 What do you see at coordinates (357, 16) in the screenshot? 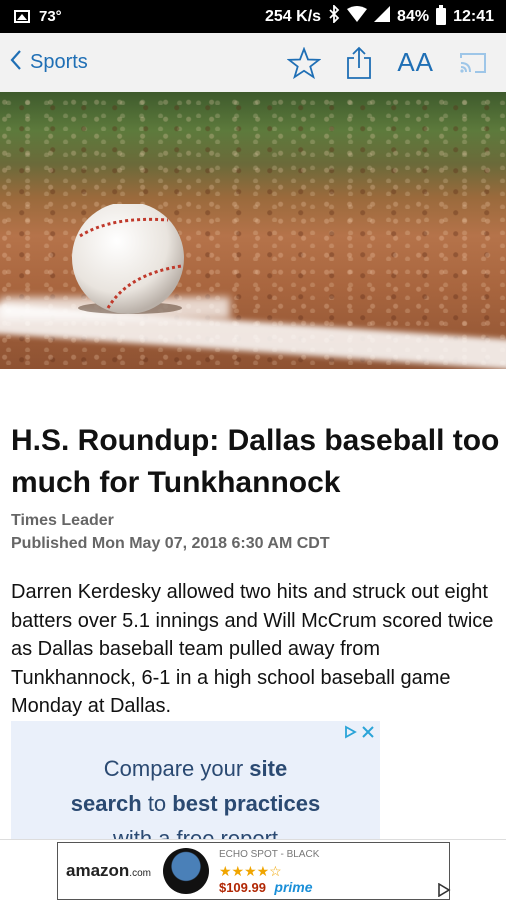
I see `wifi-icon` at bounding box center [357, 16].